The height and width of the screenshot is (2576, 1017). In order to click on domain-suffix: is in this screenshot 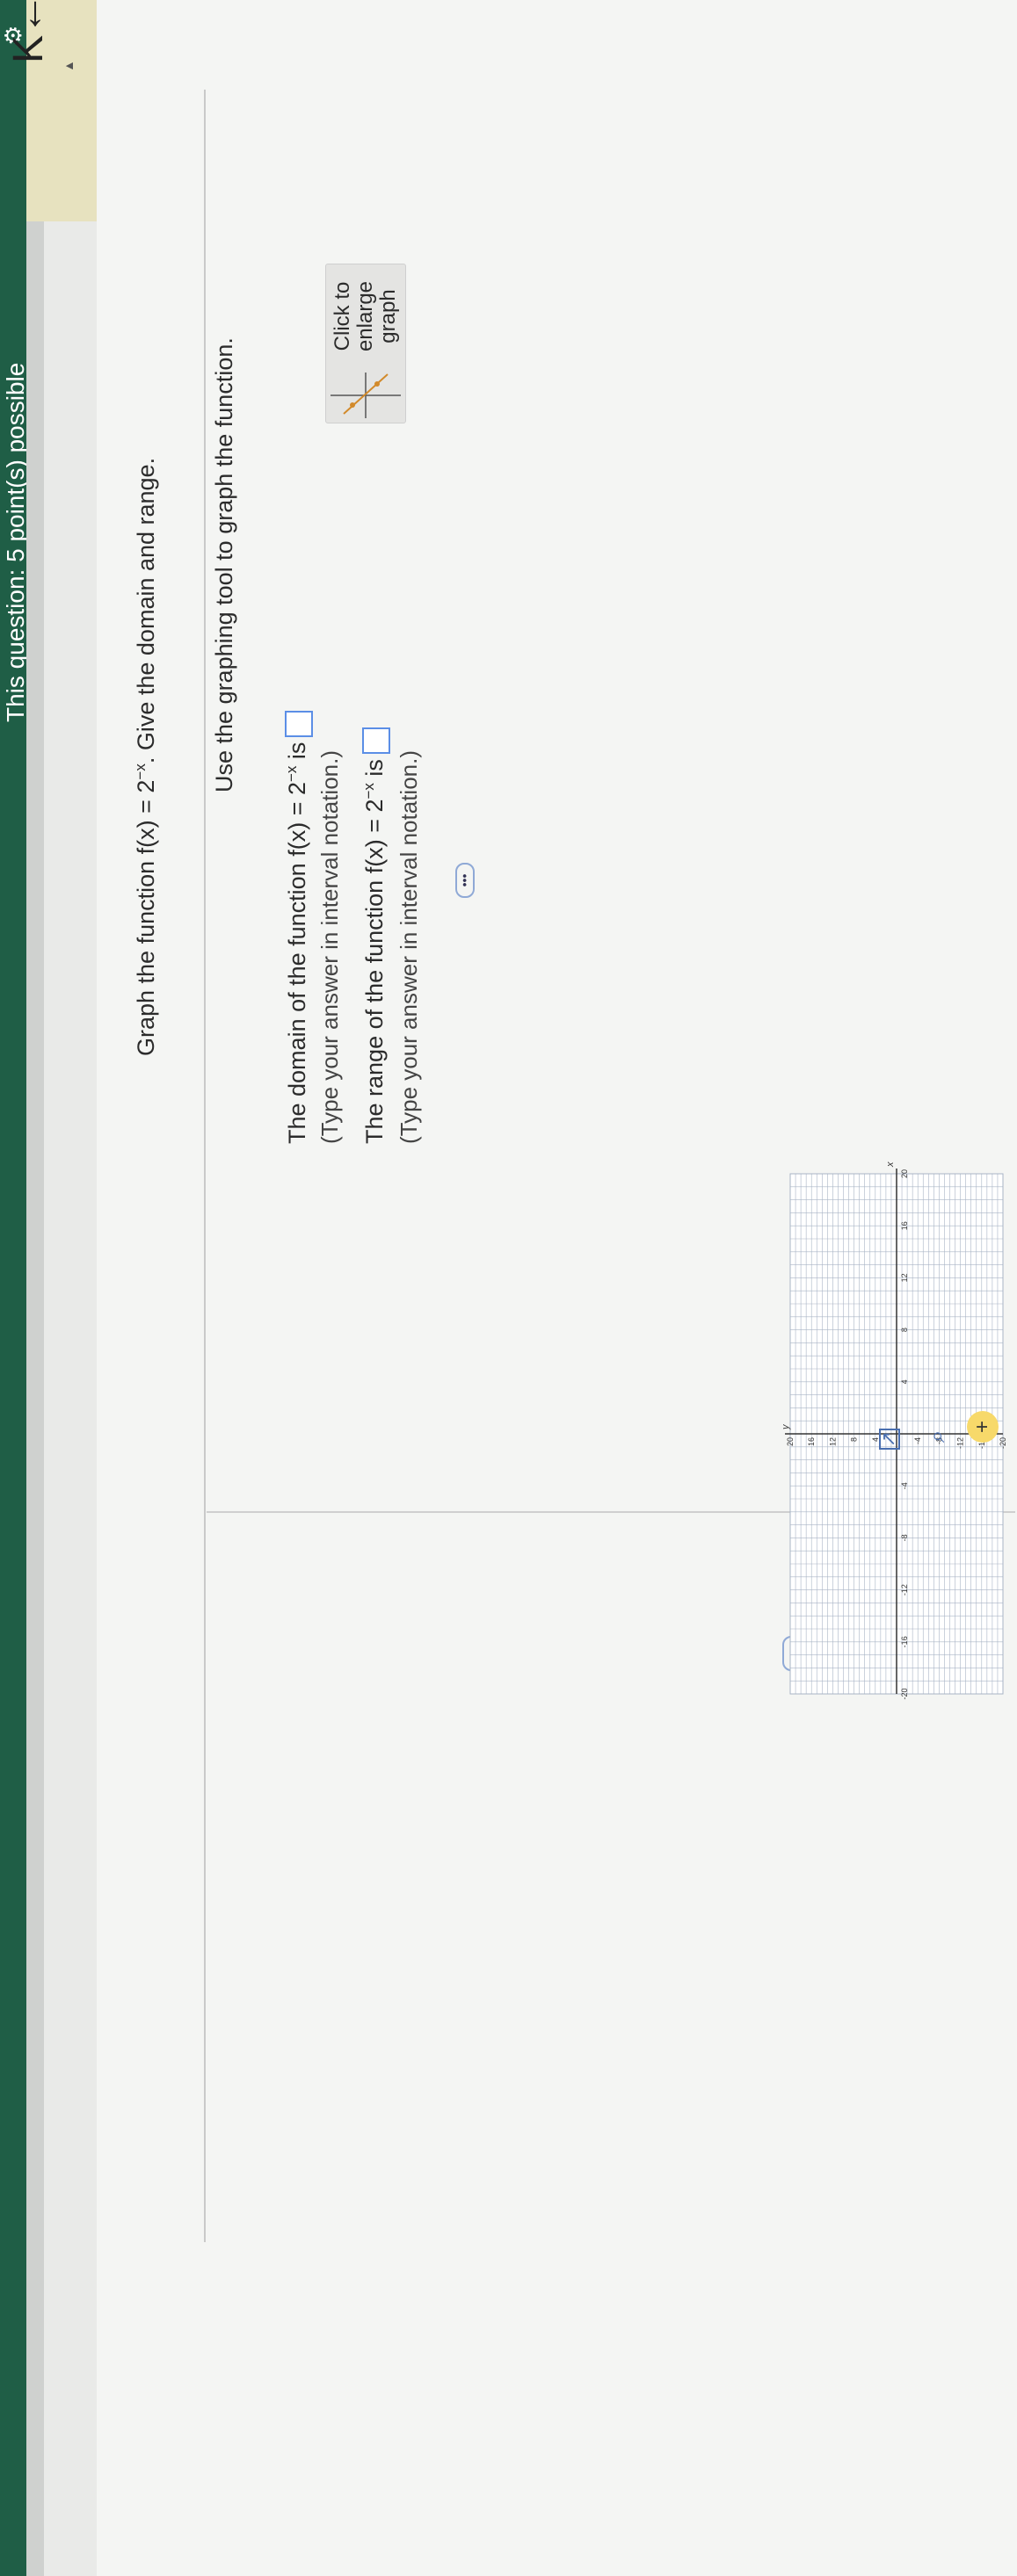, I will do `click(297, 754)`.